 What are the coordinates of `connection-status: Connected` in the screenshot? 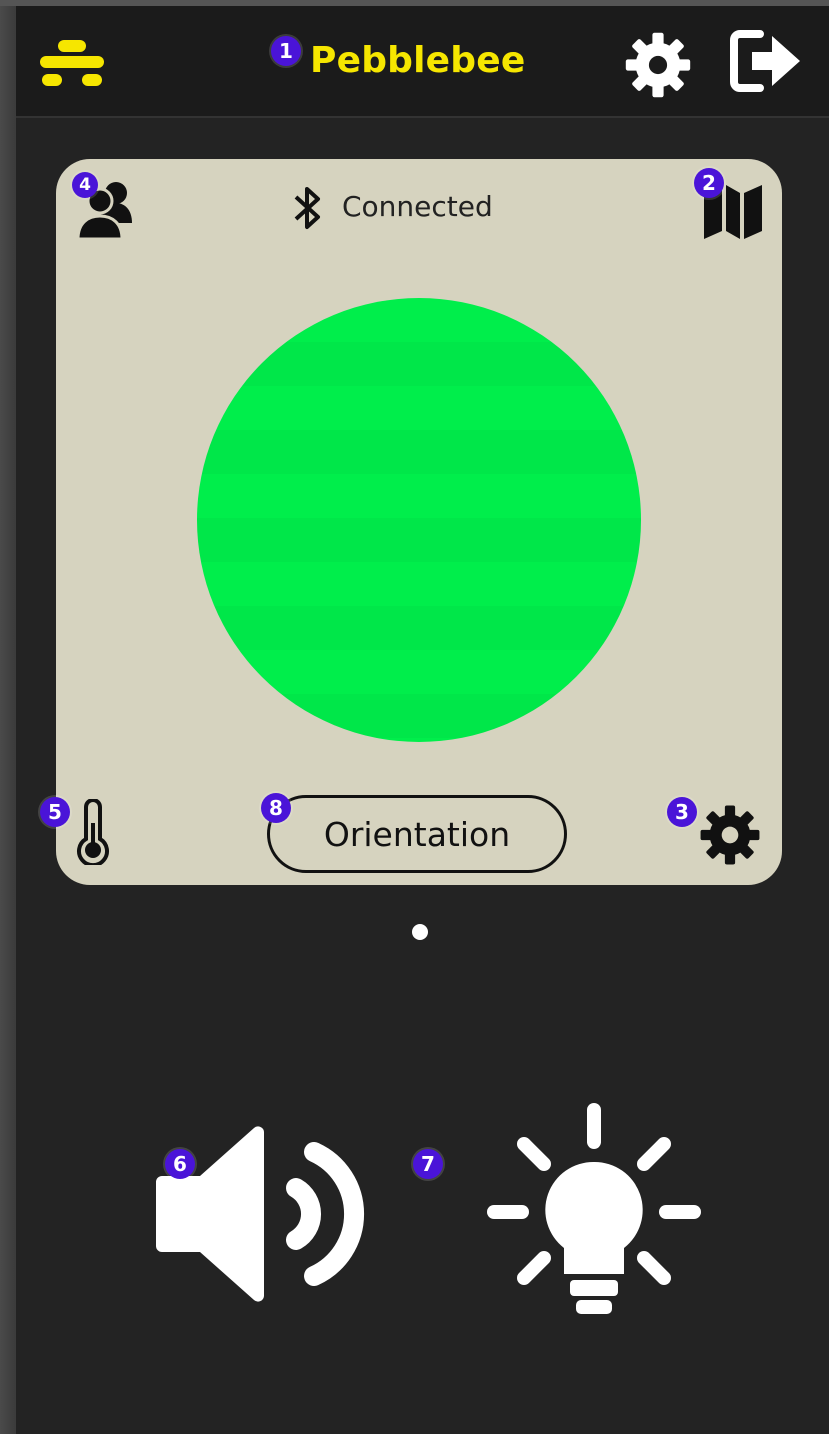 It's located at (417, 206).